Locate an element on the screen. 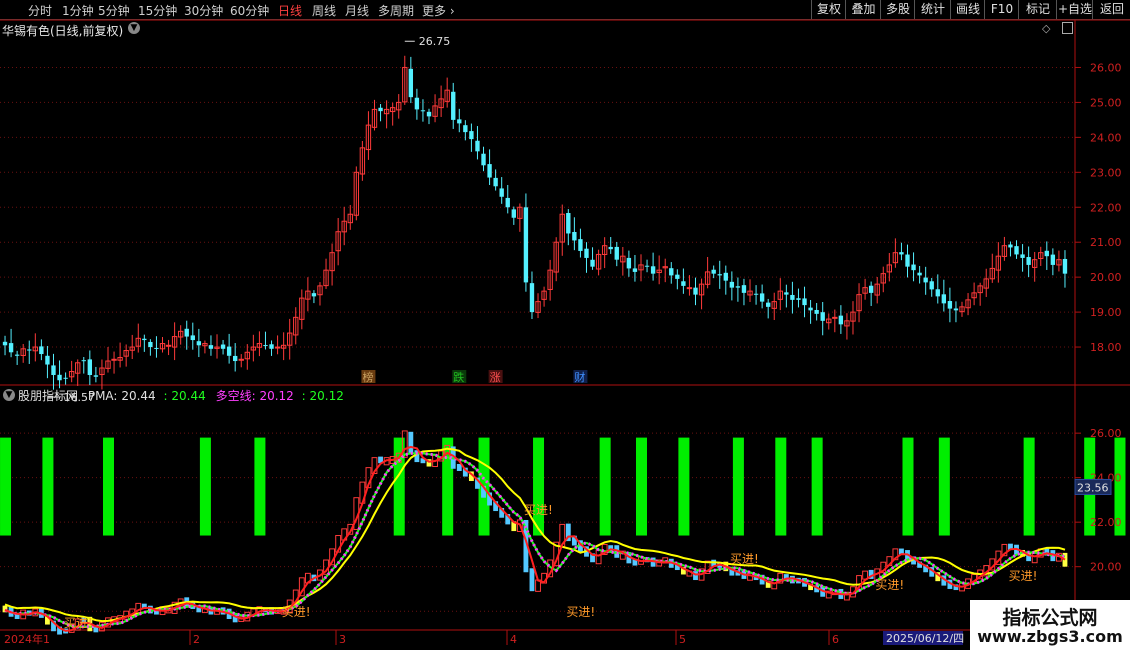 The width and height of the screenshot is (1130, 650). y-tick-label: 24.00 is located at coordinates (1106, 137).